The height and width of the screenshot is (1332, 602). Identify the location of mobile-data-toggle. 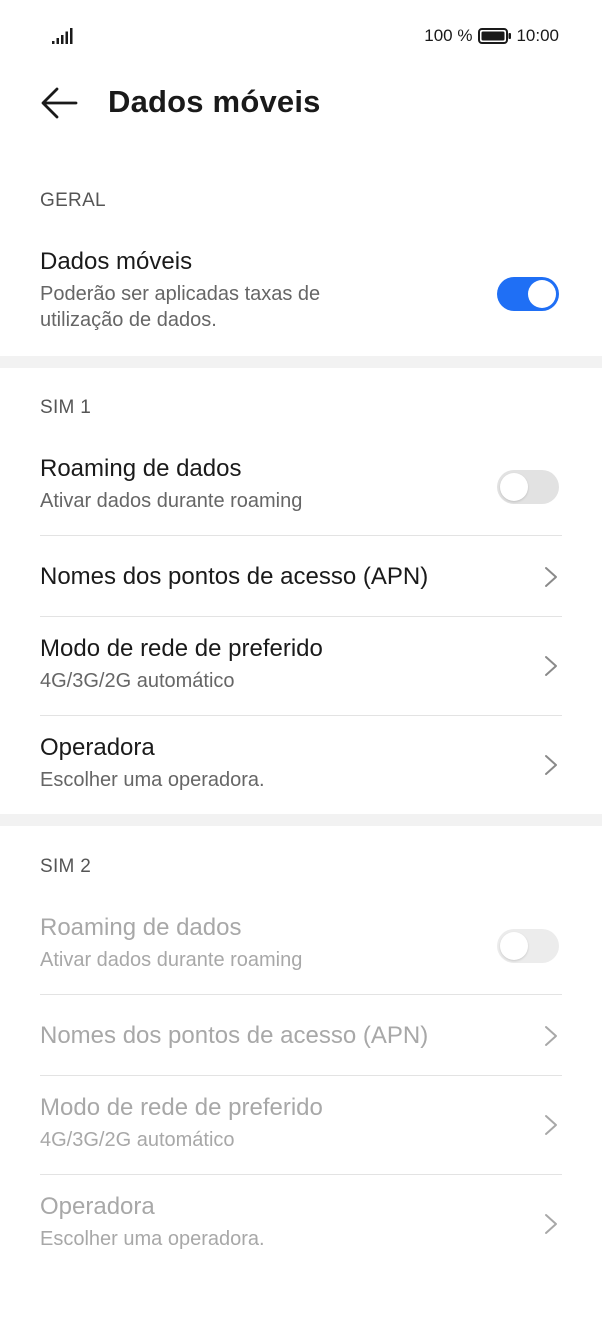
(528, 294).